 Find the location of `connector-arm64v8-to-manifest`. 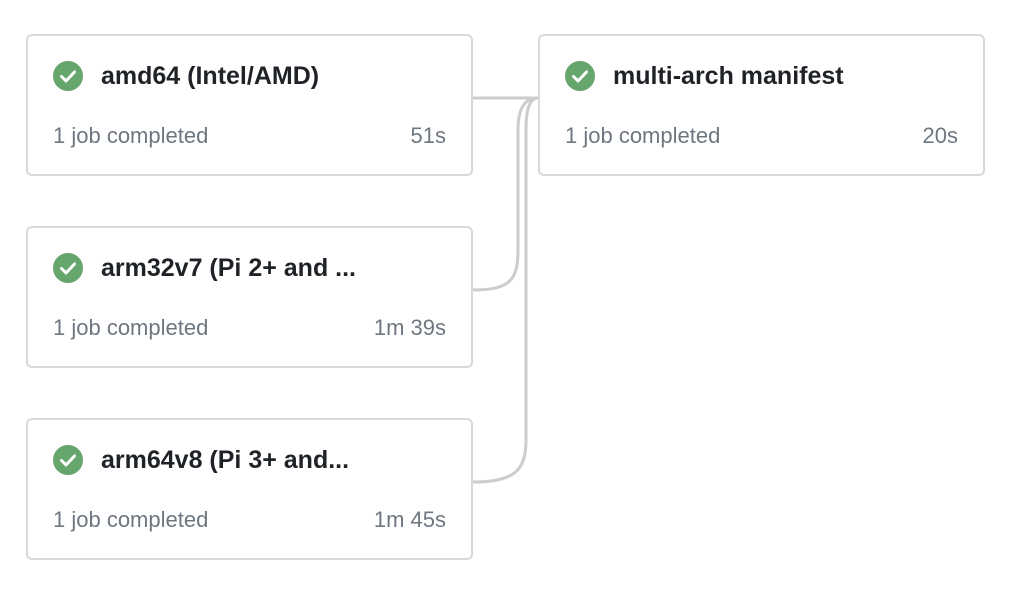

connector-arm64v8-to-manifest is located at coordinates (505, 290).